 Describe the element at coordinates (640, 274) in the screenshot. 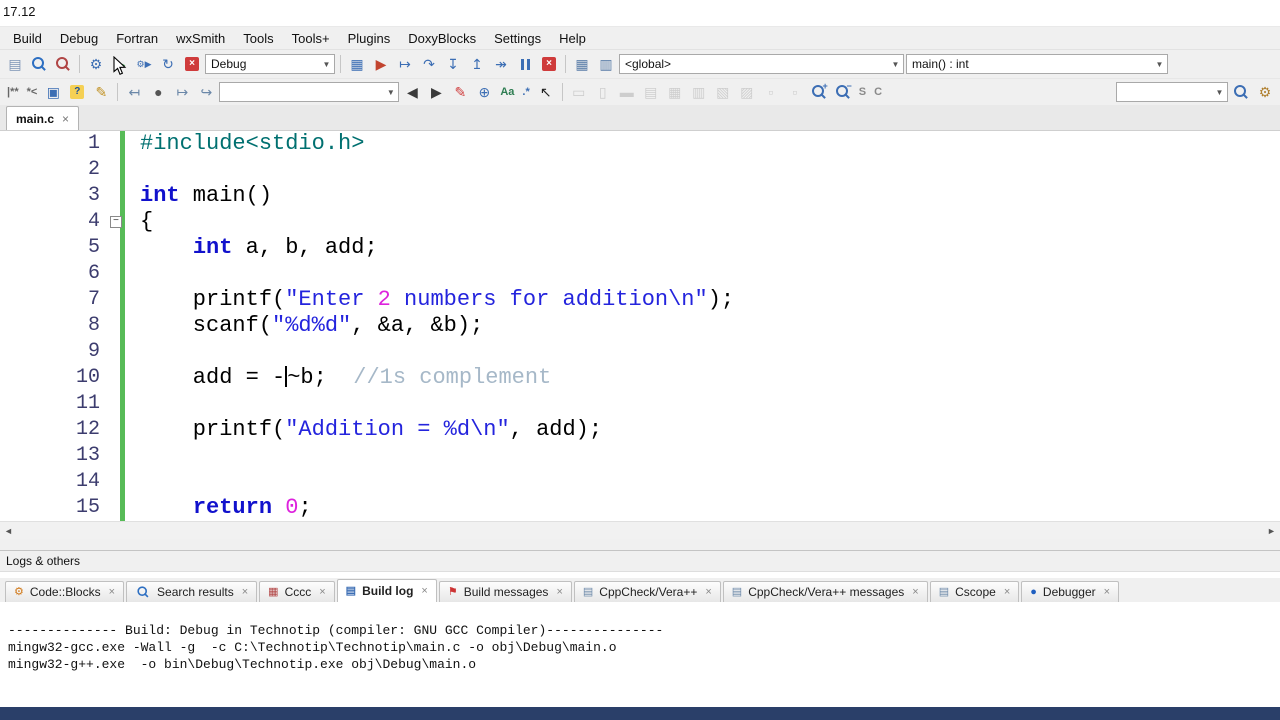

I see `code-line-6: 6` at that location.